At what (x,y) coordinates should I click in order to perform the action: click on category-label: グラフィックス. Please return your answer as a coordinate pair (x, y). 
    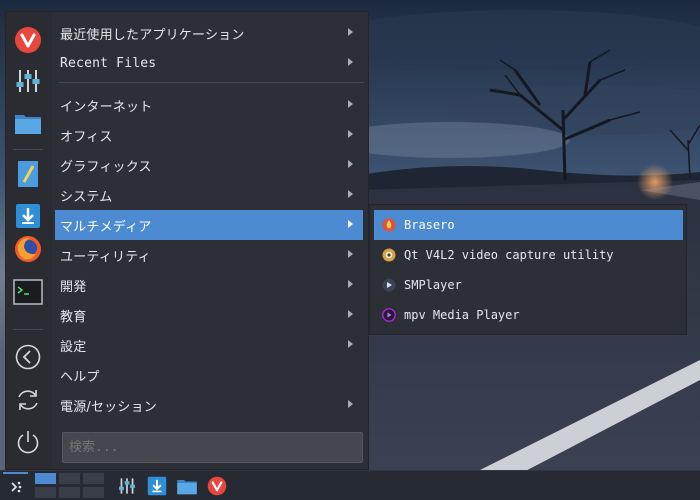
    Looking at the image, I should click on (106, 167).